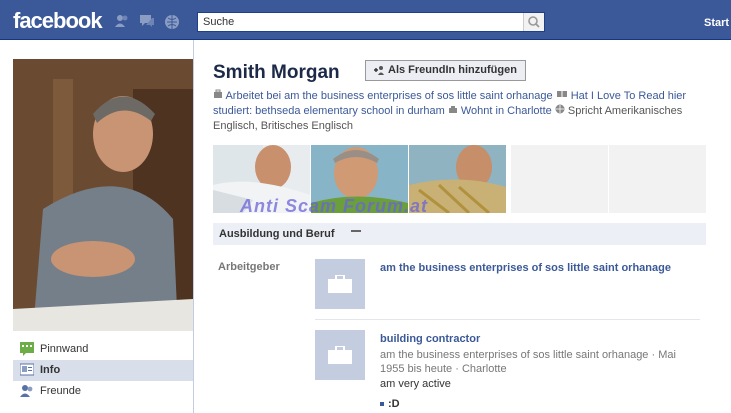  I want to click on section-title: Ausbildung und Beruf, so click(277, 234).